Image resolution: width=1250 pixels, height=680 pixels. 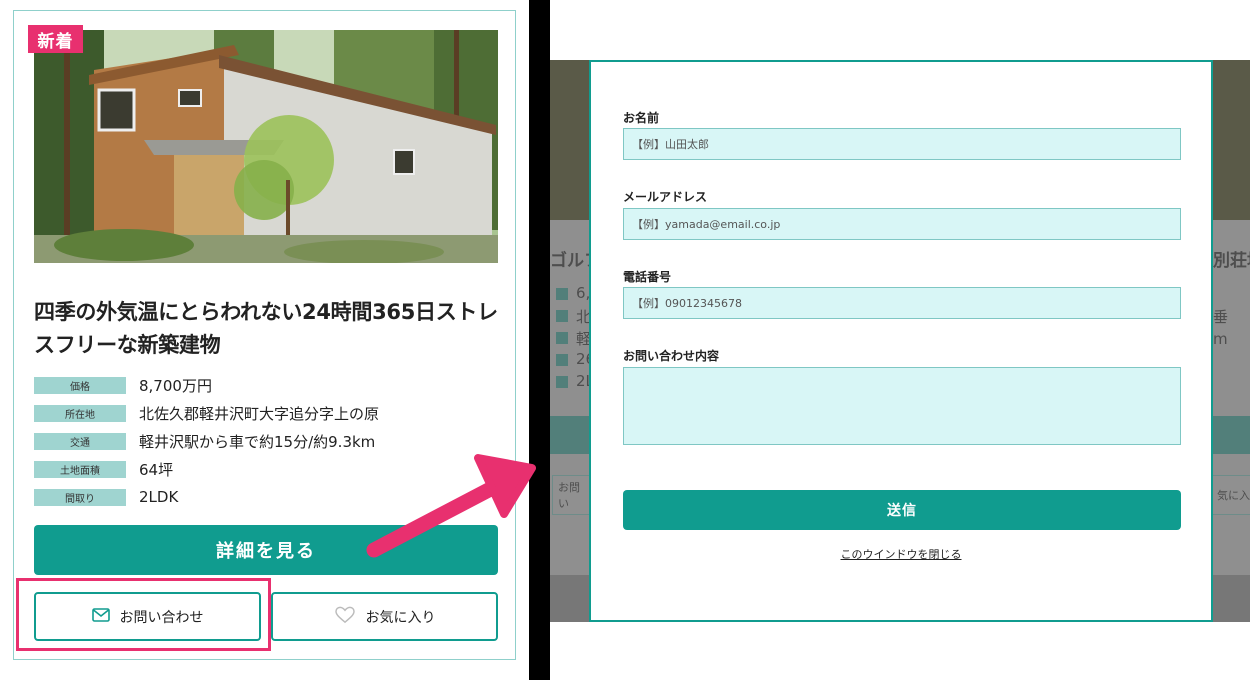 I want to click on spec-value: 64坪, so click(x=156, y=469).